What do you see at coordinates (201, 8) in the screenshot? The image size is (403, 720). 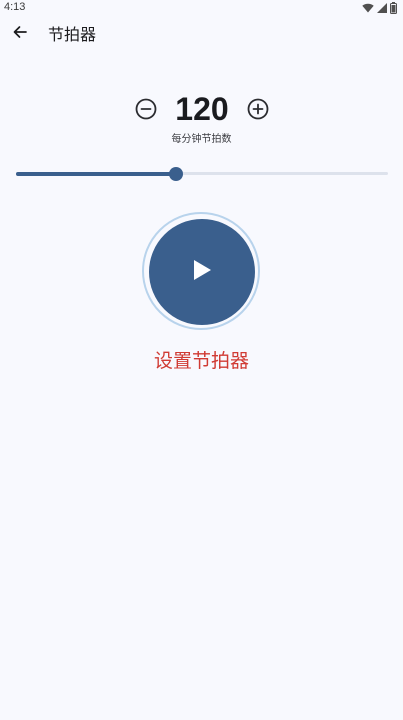 I see `status-bar: 4:13` at bounding box center [201, 8].